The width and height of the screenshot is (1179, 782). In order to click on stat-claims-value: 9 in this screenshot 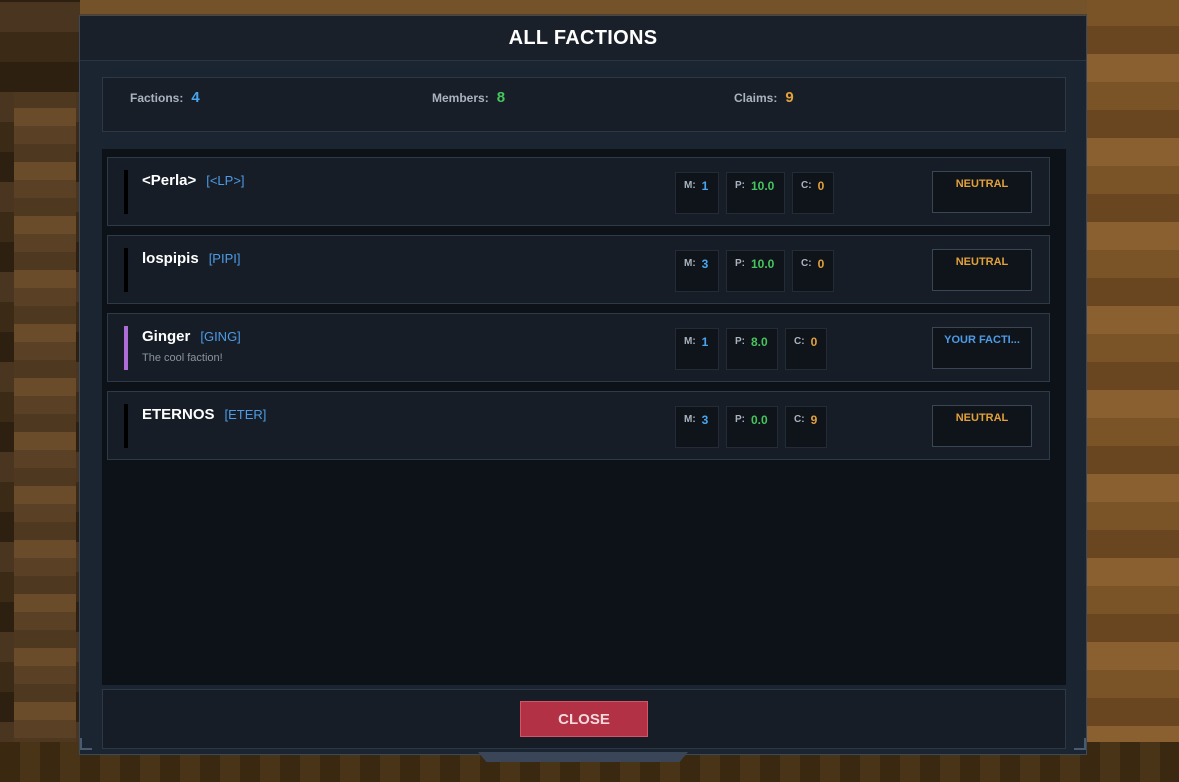, I will do `click(789, 97)`.